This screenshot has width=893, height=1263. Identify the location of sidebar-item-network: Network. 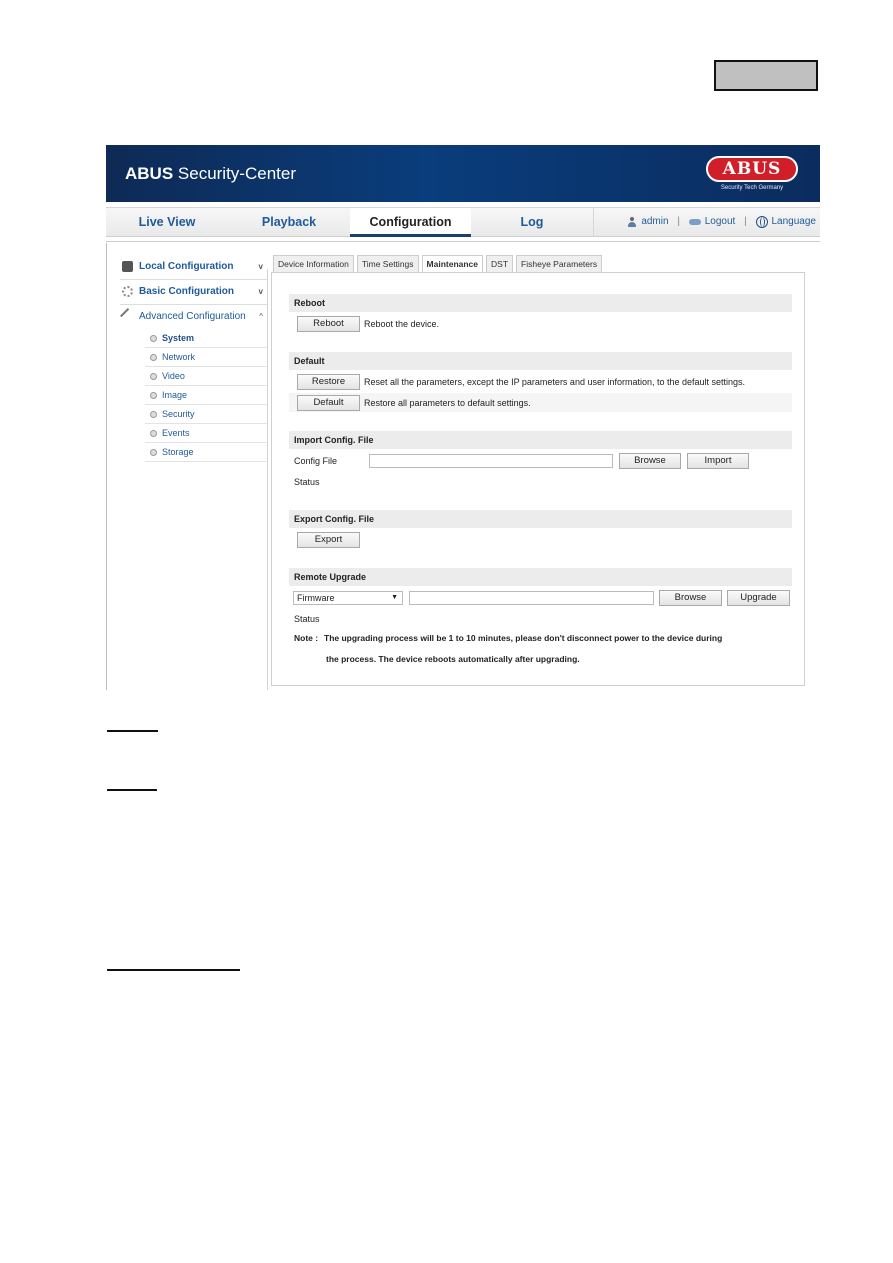
(206, 357).